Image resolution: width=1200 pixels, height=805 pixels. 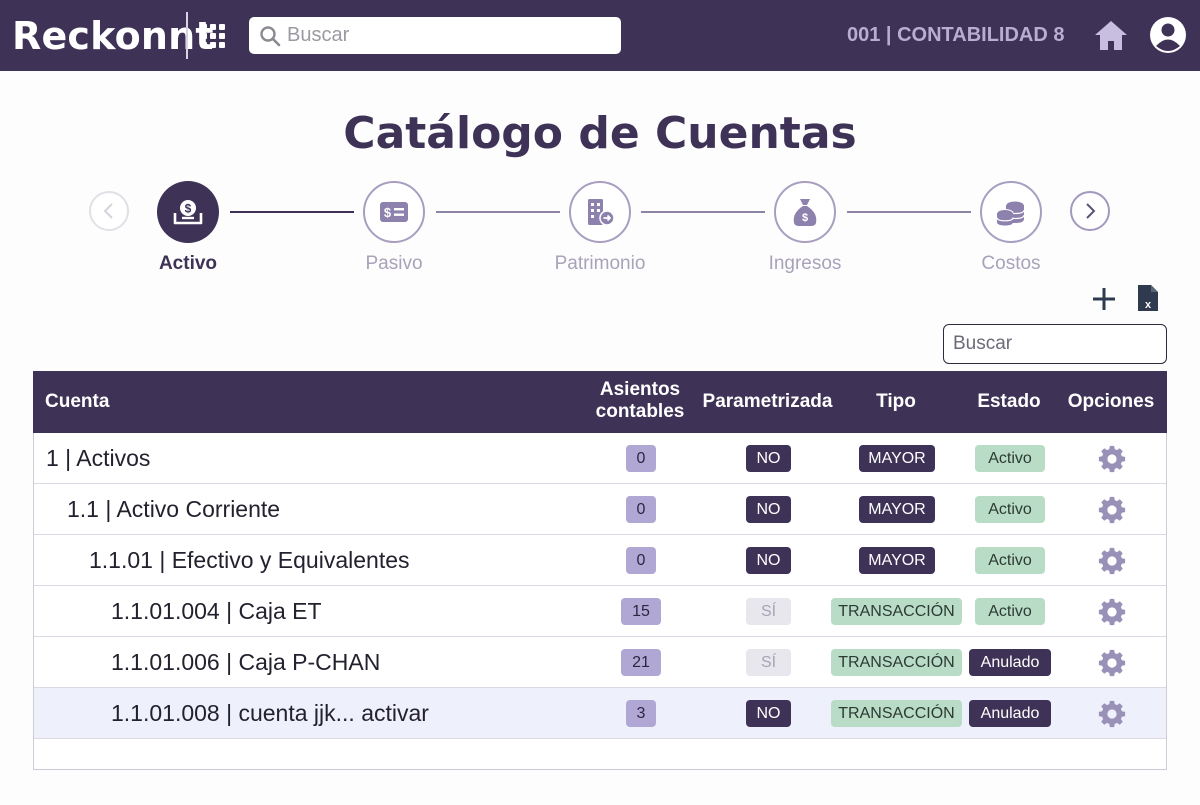 I want to click on asientos-count-badge: 15, so click(x=641, y=611).